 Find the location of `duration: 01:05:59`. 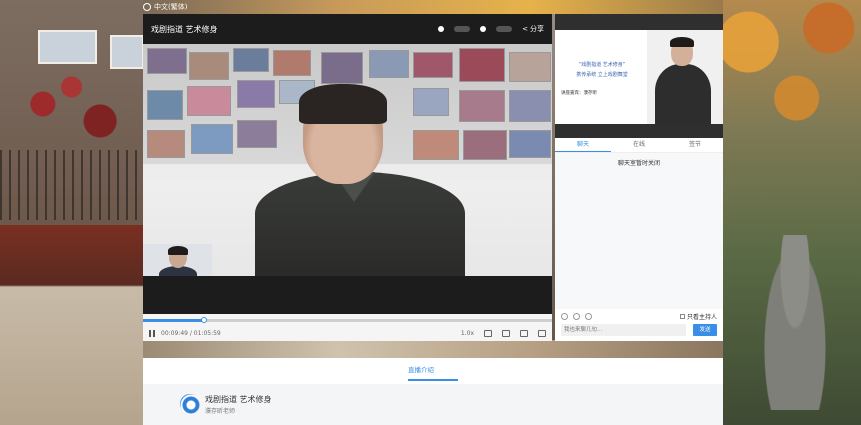

duration: 01:05:59 is located at coordinates (207, 333).